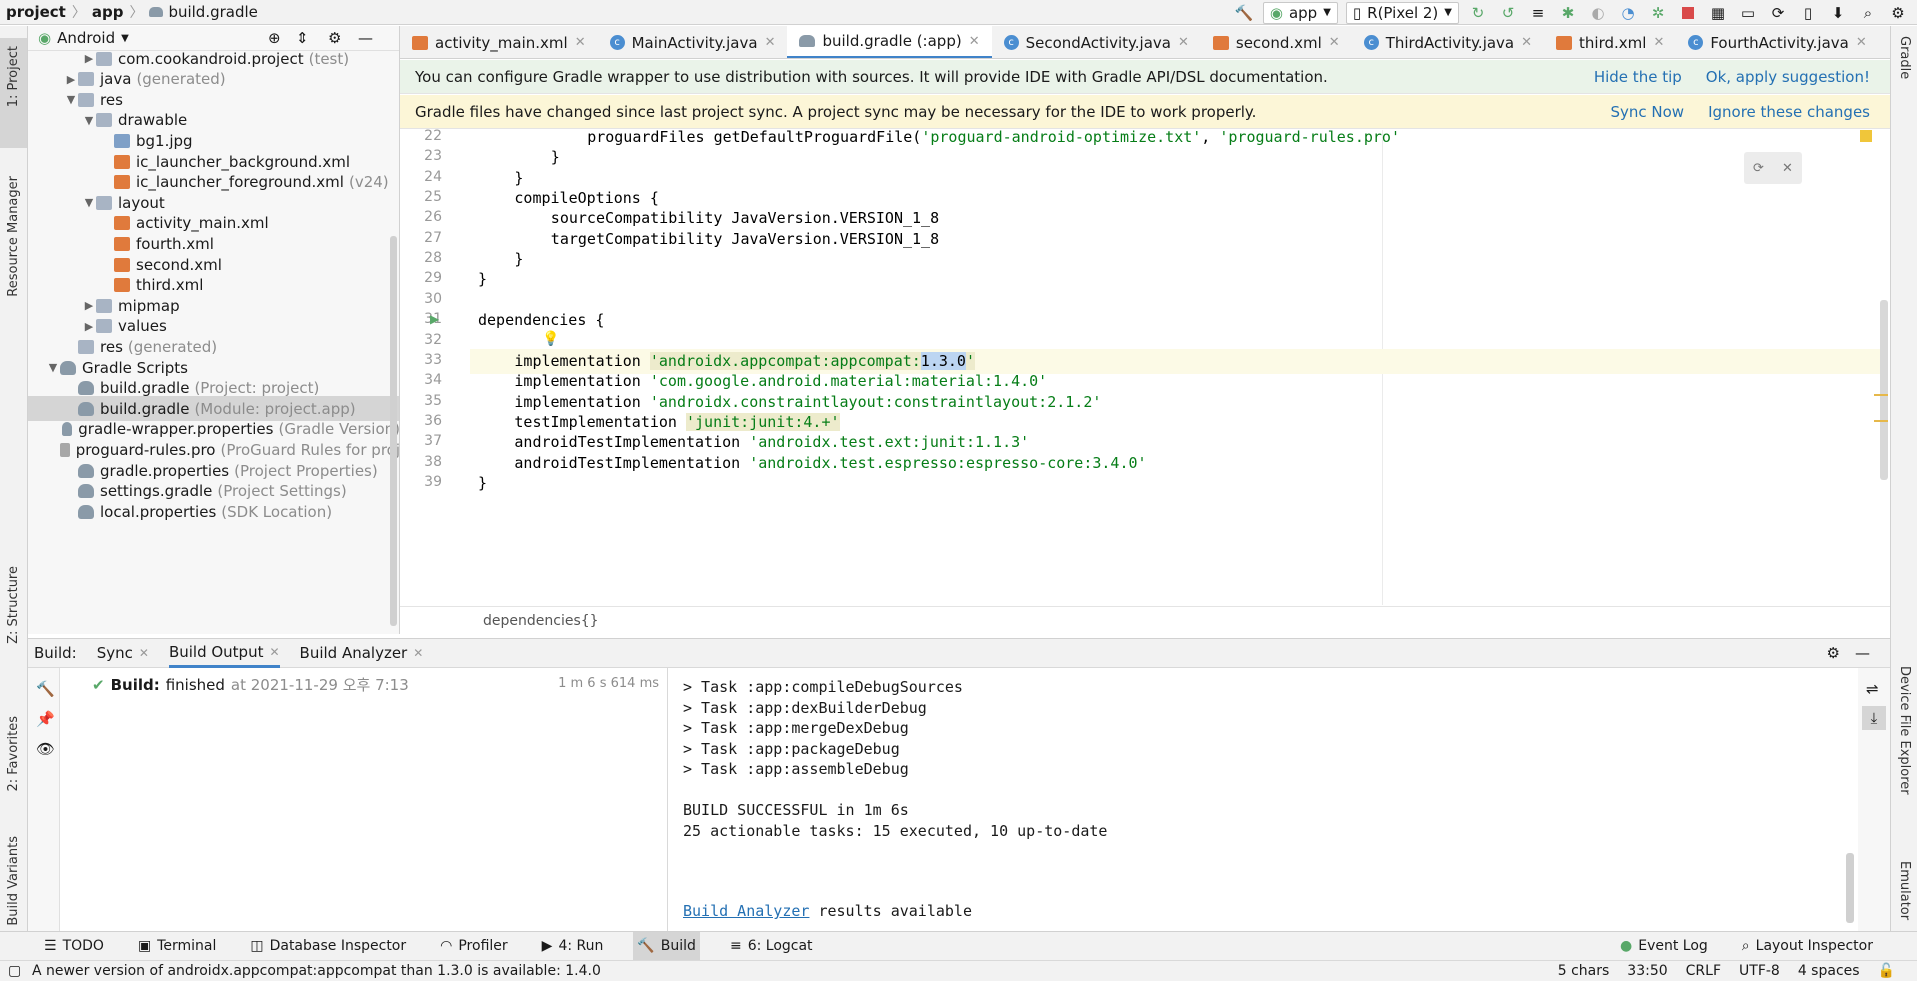 This screenshot has width=1917, height=981. I want to click on gear-icon: ⚙, so click(334, 38).